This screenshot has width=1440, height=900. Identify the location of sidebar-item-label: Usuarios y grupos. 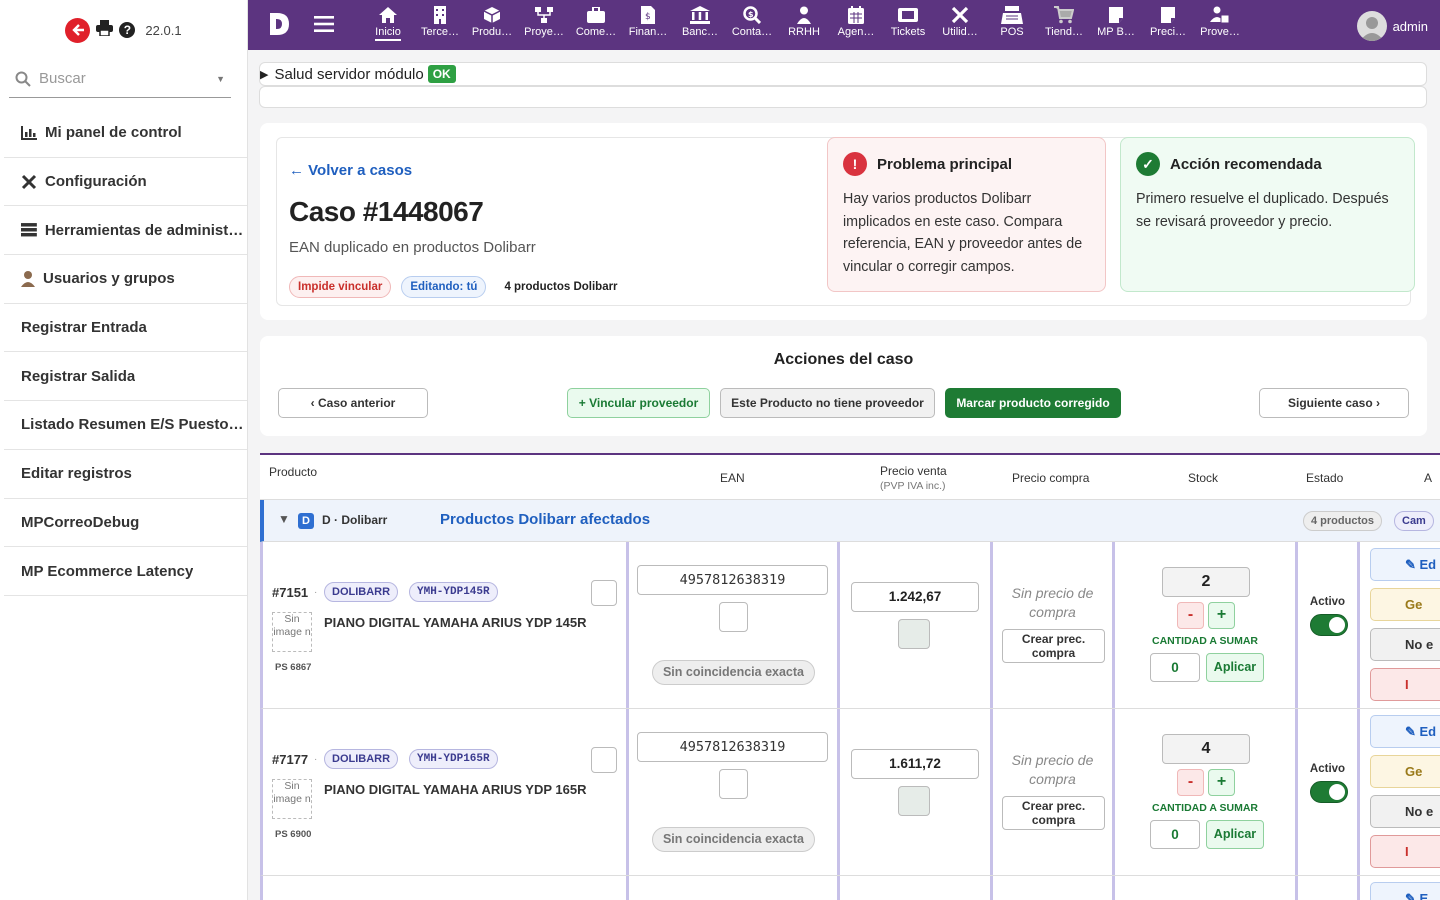
(109, 279).